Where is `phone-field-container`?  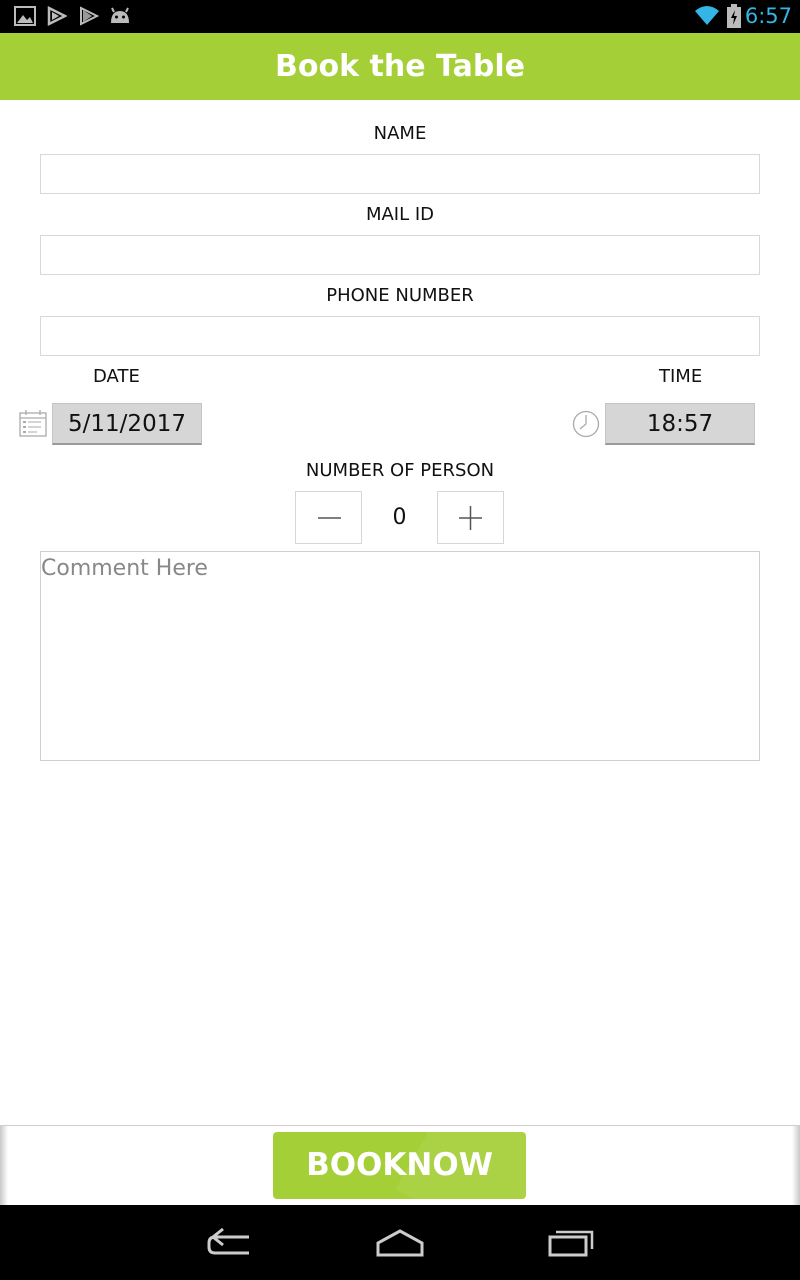
phone-field-container is located at coordinates (400, 336).